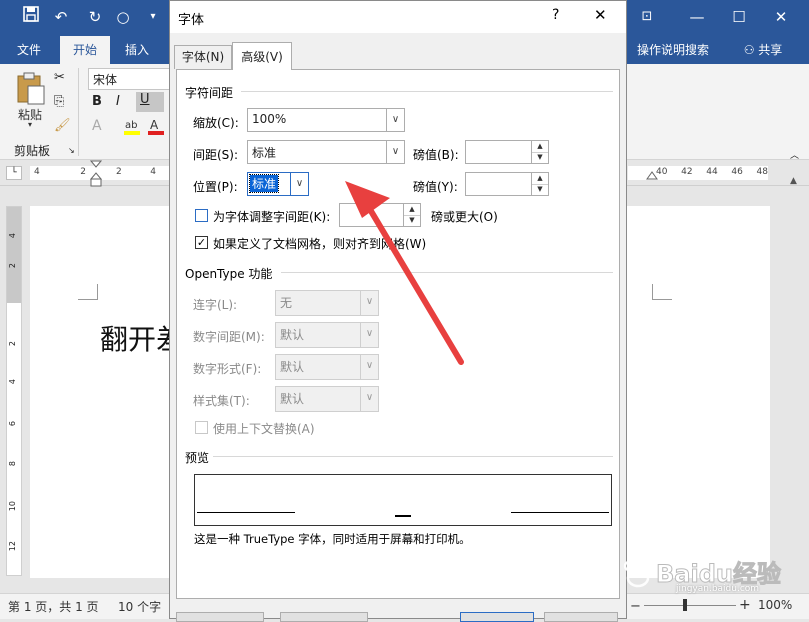 The width and height of the screenshot is (809, 622). I want to click on zoom-level: 100%, so click(775, 605).